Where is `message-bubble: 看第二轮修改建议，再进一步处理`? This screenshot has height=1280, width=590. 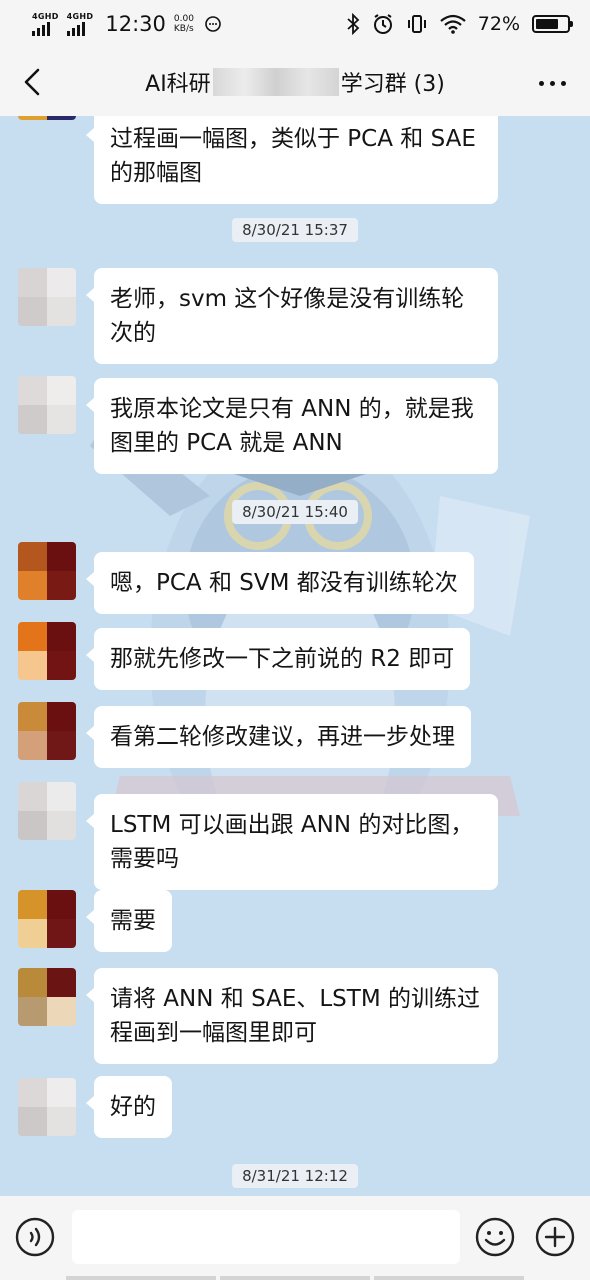
message-bubble: 看第二轮修改建议，再进一步处理 is located at coordinates (278, 737).